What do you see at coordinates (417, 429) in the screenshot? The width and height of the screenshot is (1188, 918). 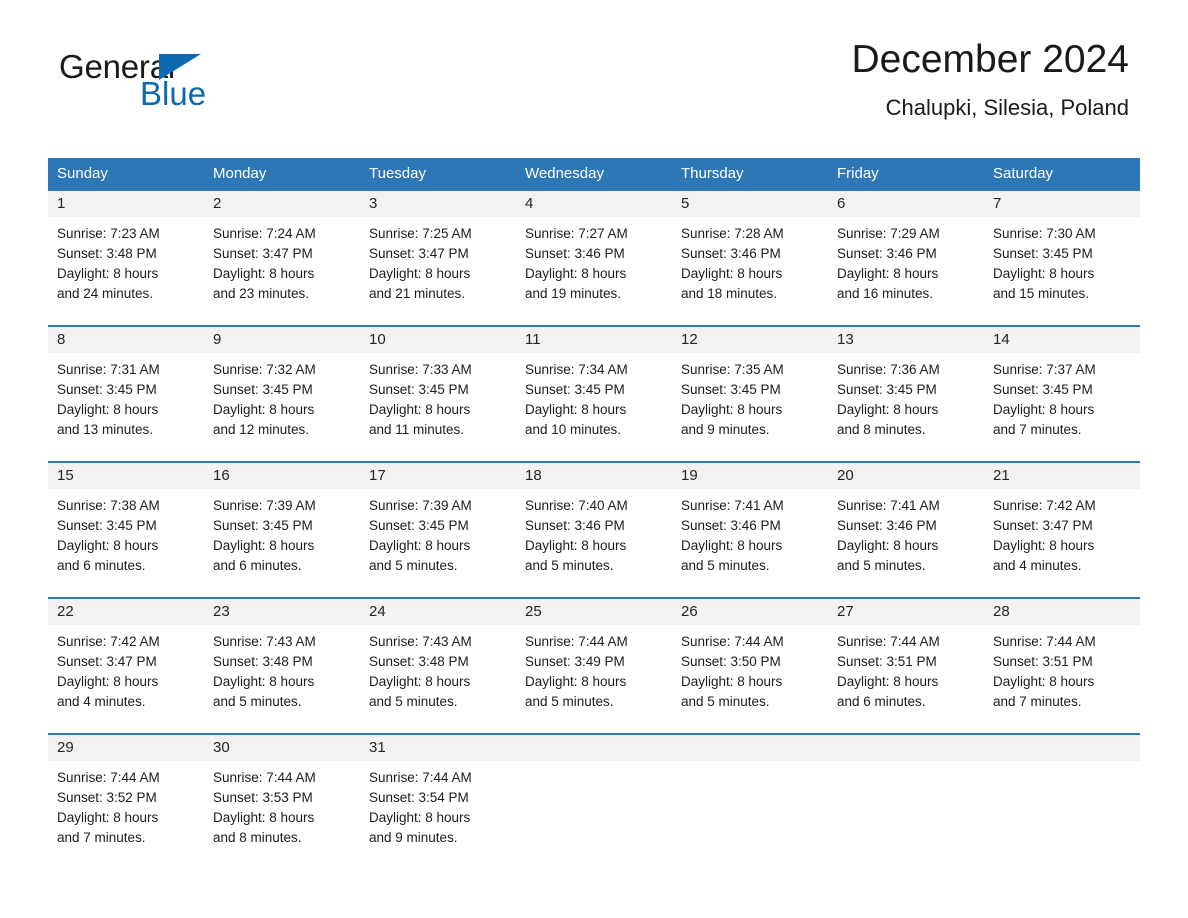 I see `daylight-text-line2: and 11 minutes.` at bounding box center [417, 429].